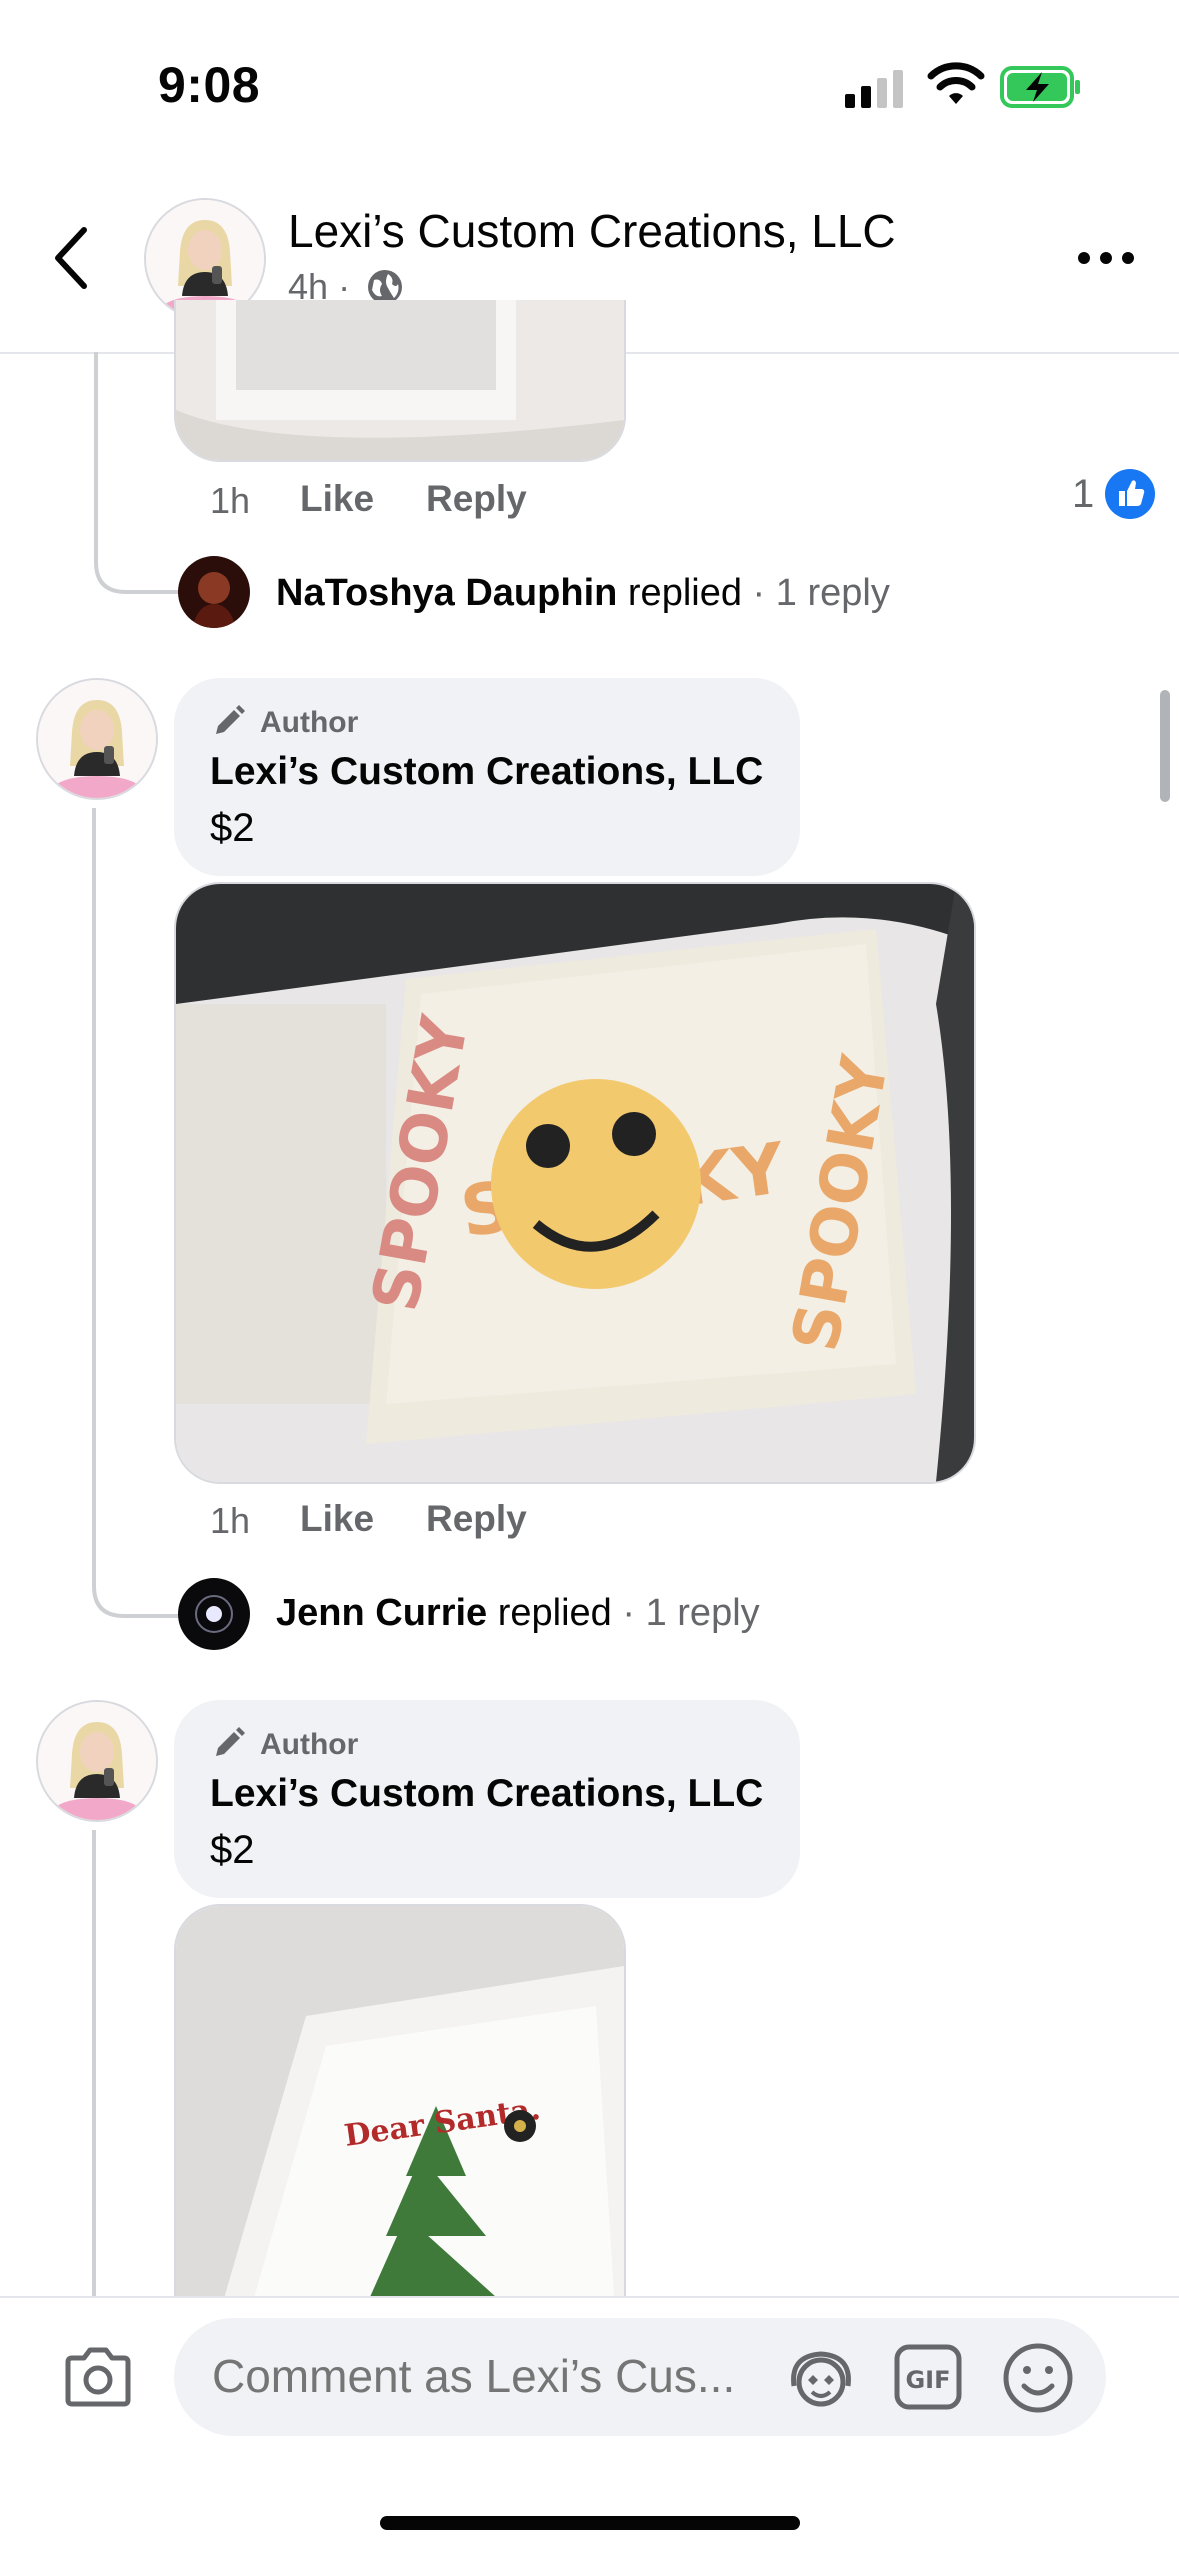  I want to click on reaction-count: 1, so click(1083, 494).